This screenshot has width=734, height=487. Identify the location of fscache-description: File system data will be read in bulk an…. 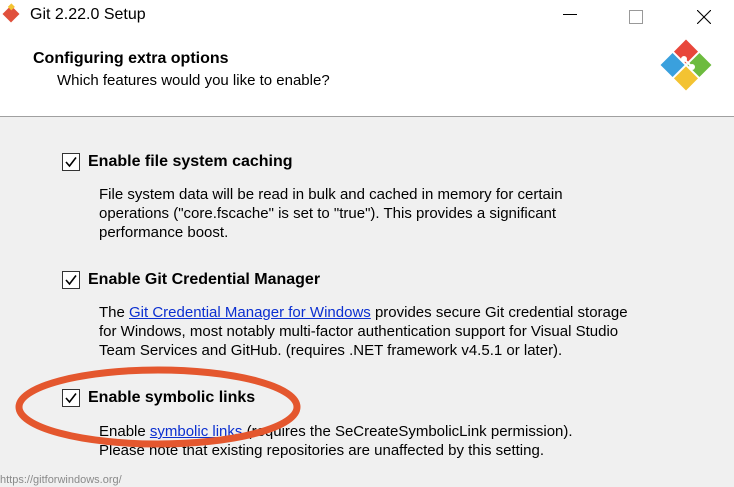
(404, 213).